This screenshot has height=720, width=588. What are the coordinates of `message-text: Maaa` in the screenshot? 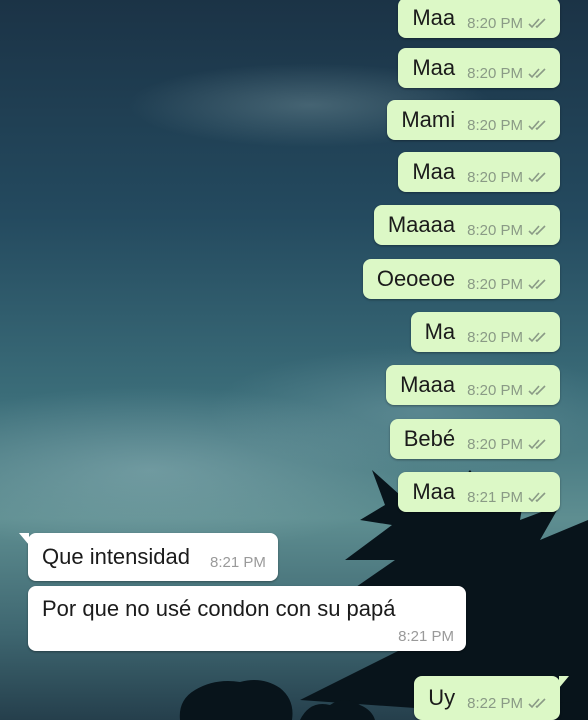 It's located at (428, 384).